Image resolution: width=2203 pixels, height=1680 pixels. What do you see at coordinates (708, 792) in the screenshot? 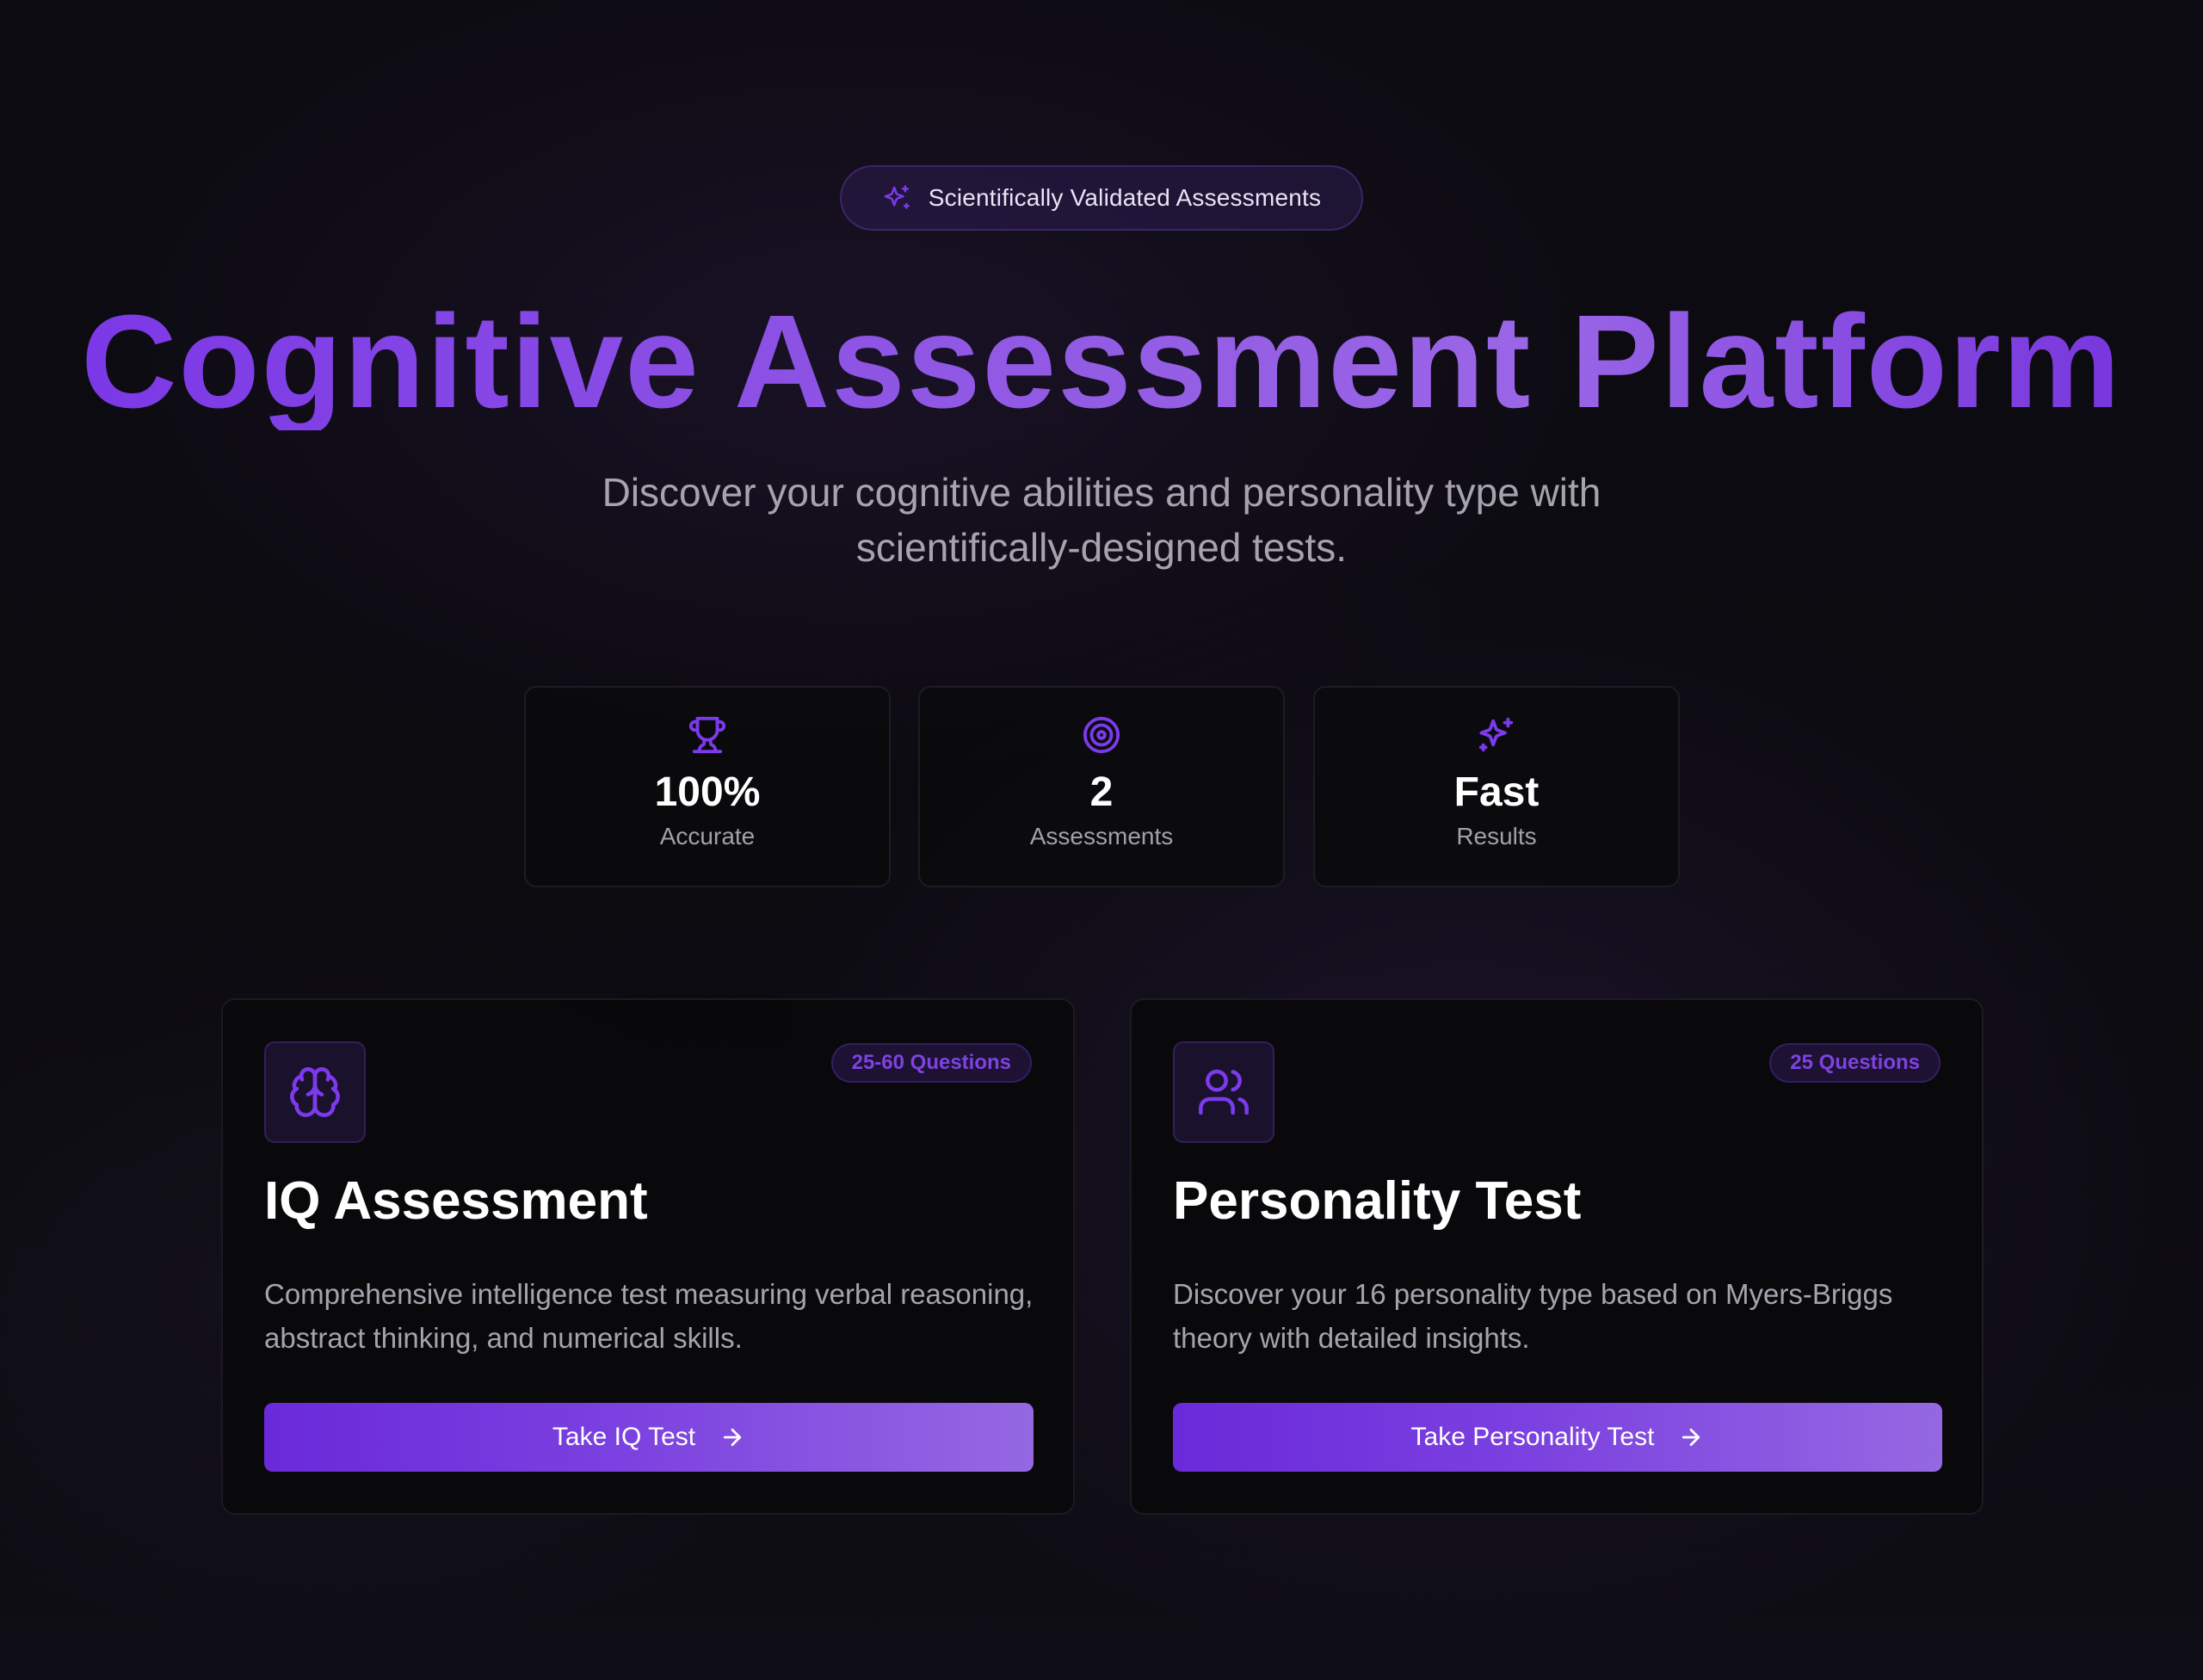
I see `stat-value: 100%` at bounding box center [708, 792].